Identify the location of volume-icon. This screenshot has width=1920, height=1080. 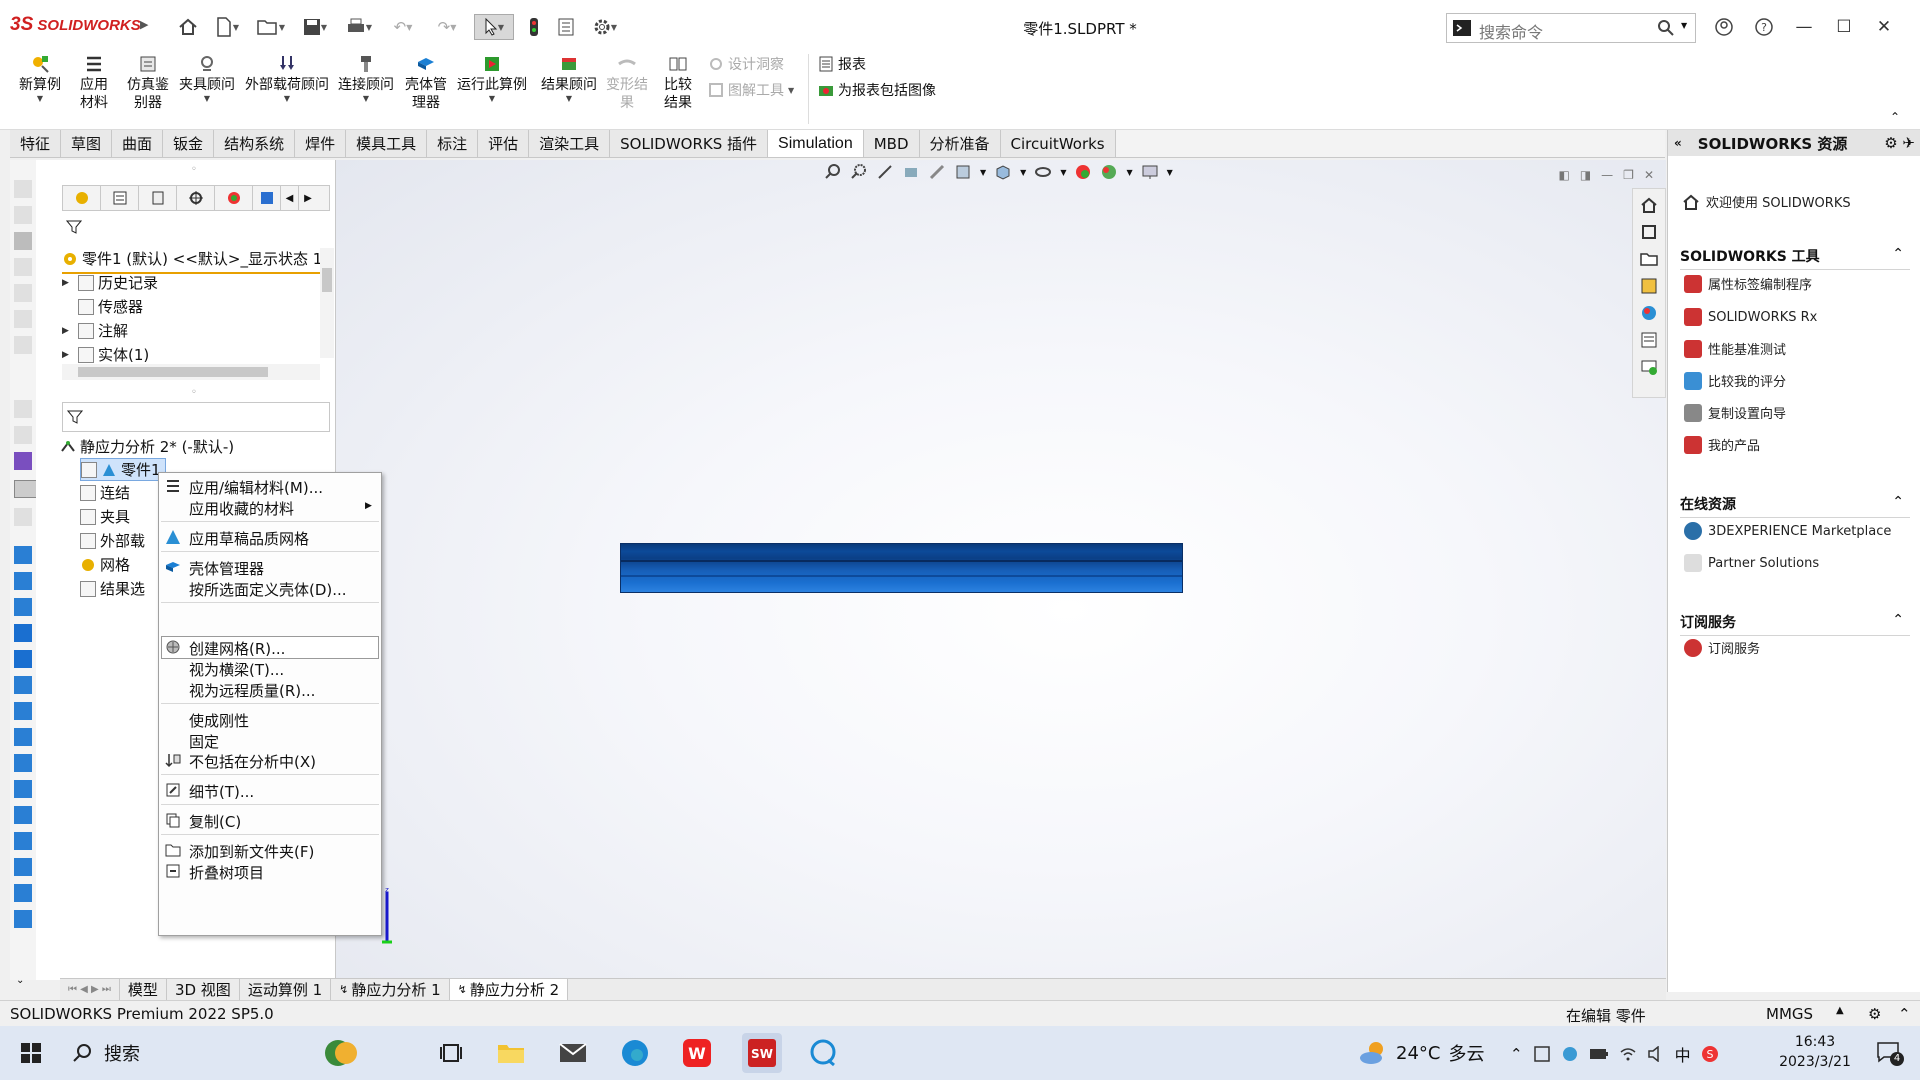
(1656, 1054).